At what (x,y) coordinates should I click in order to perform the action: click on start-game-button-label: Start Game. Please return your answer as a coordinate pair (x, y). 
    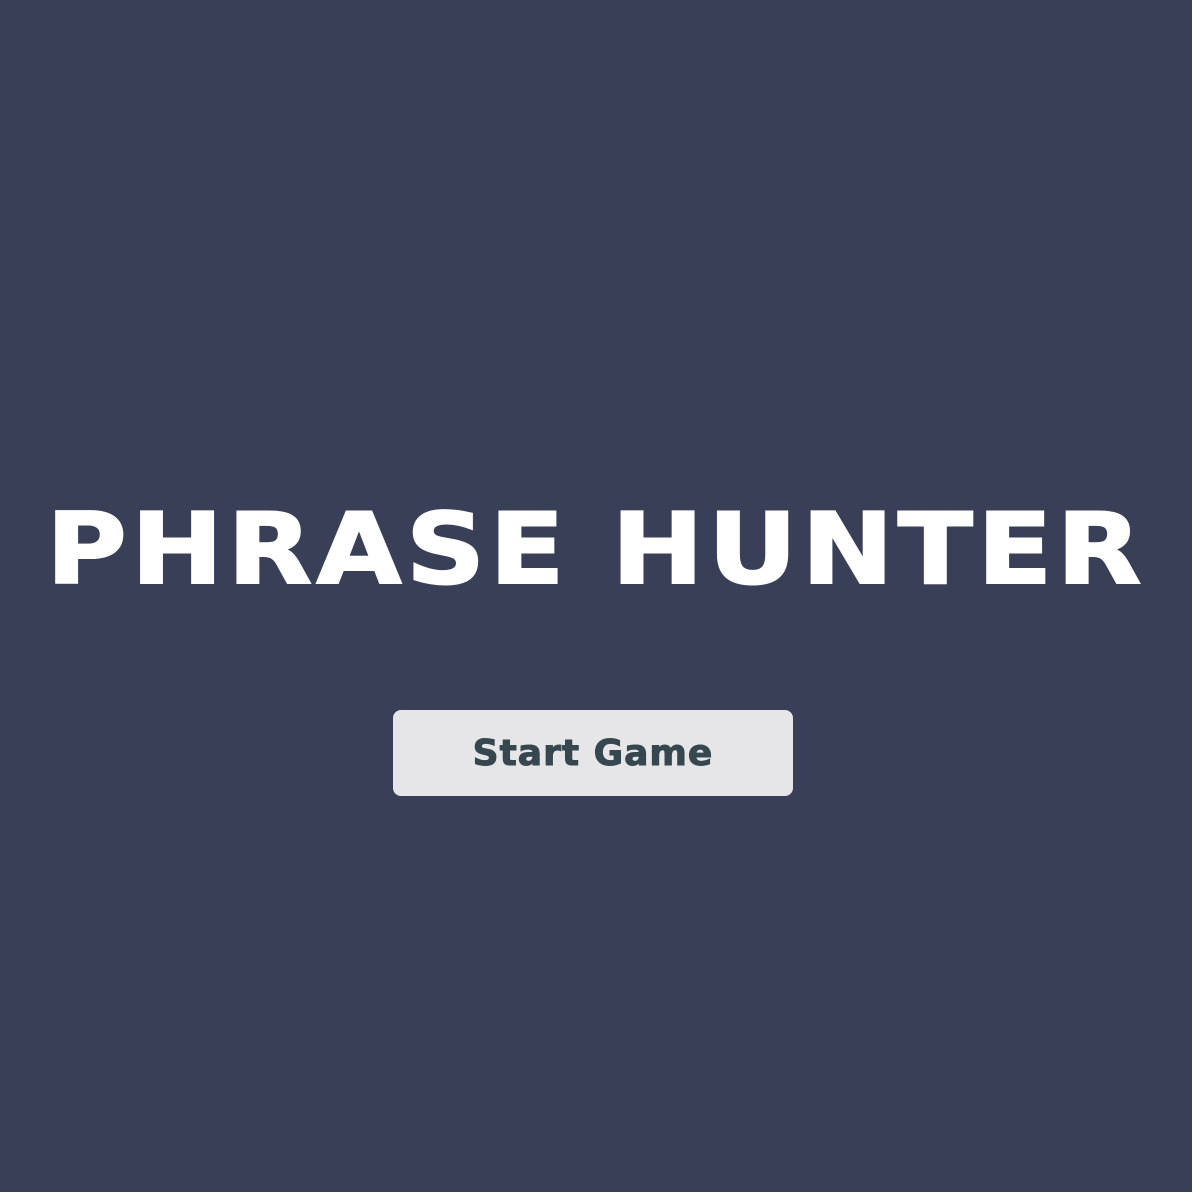
    Looking at the image, I should click on (593, 753).